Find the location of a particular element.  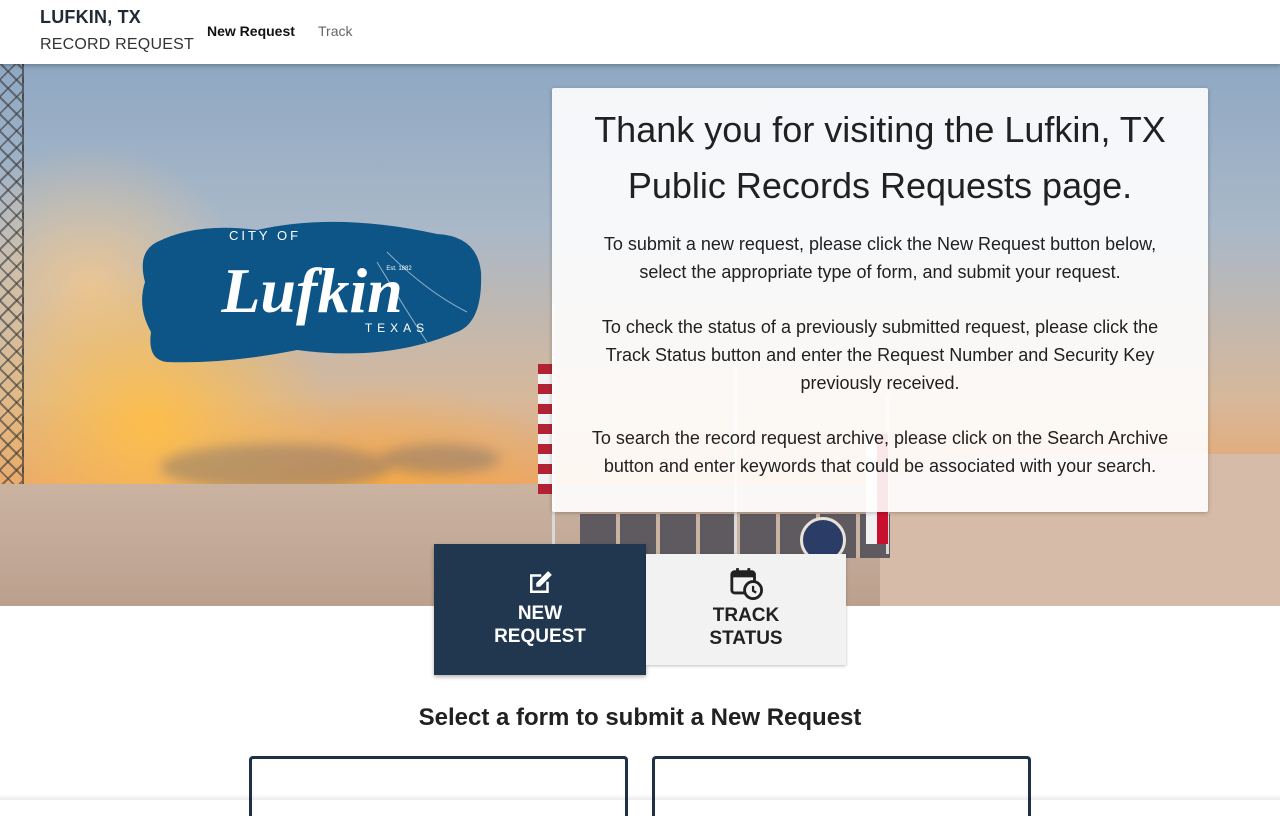

us-flag is located at coordinates (545, 429).